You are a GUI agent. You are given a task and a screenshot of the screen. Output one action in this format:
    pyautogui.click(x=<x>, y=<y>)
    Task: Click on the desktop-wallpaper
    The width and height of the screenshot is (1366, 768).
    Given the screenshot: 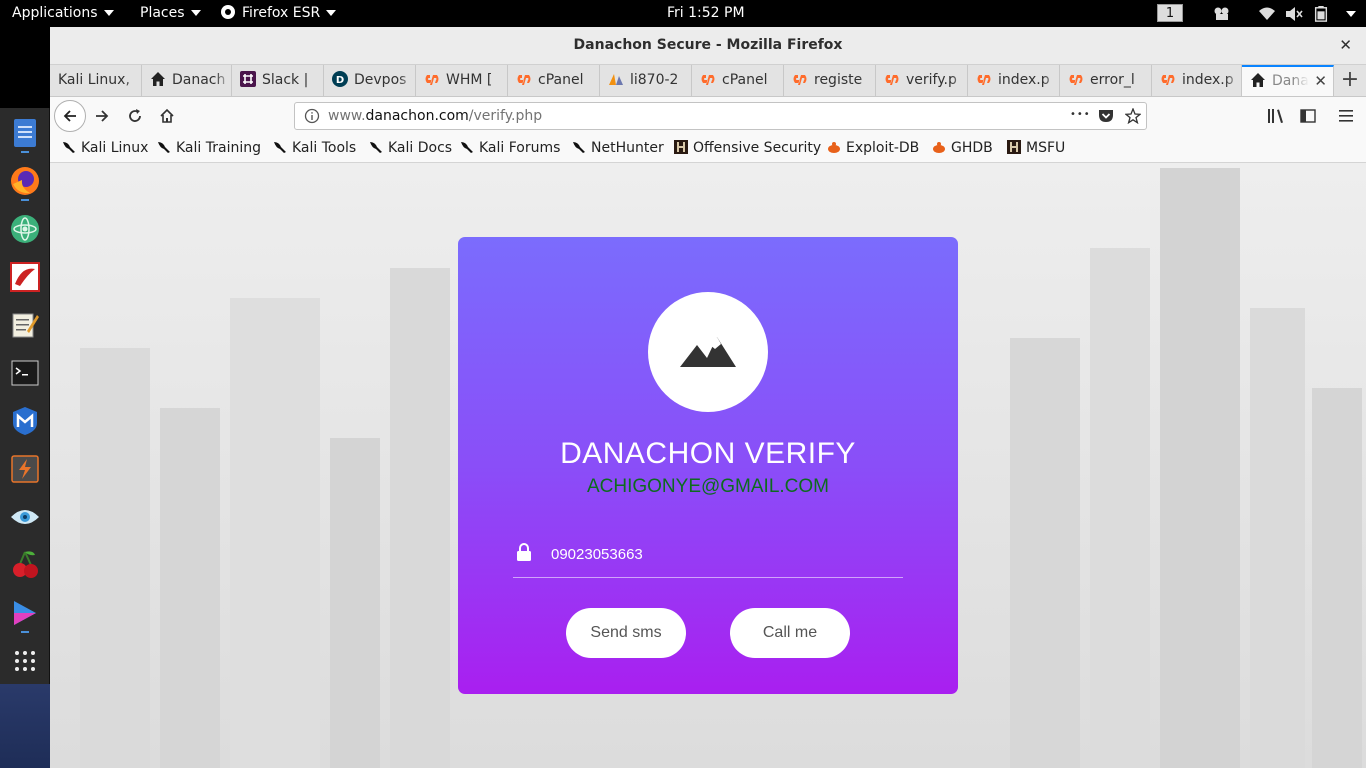 What is the action you would take?
    pyautogui.click(x=25, y=726)
    